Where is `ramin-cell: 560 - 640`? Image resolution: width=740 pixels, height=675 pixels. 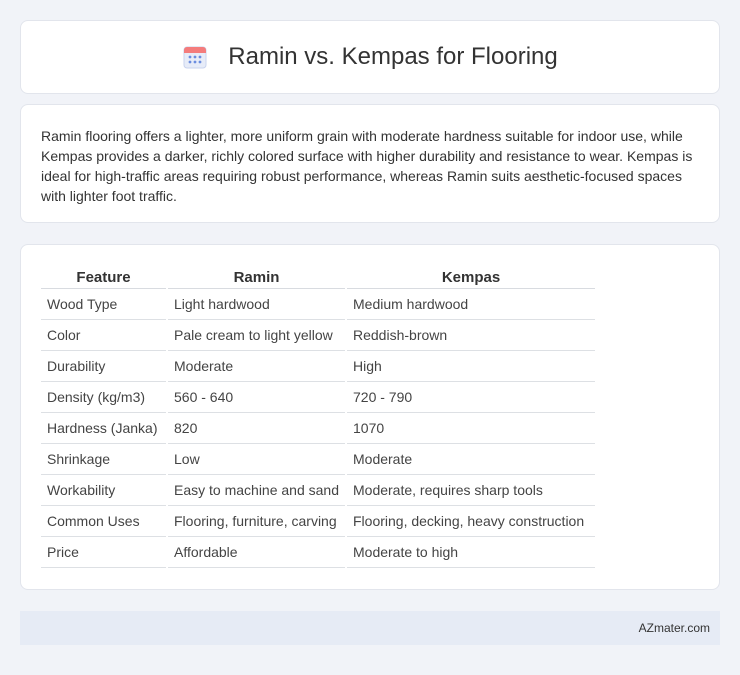
ramin-cell: 560 - 640 is located at coordinates (256, 397).